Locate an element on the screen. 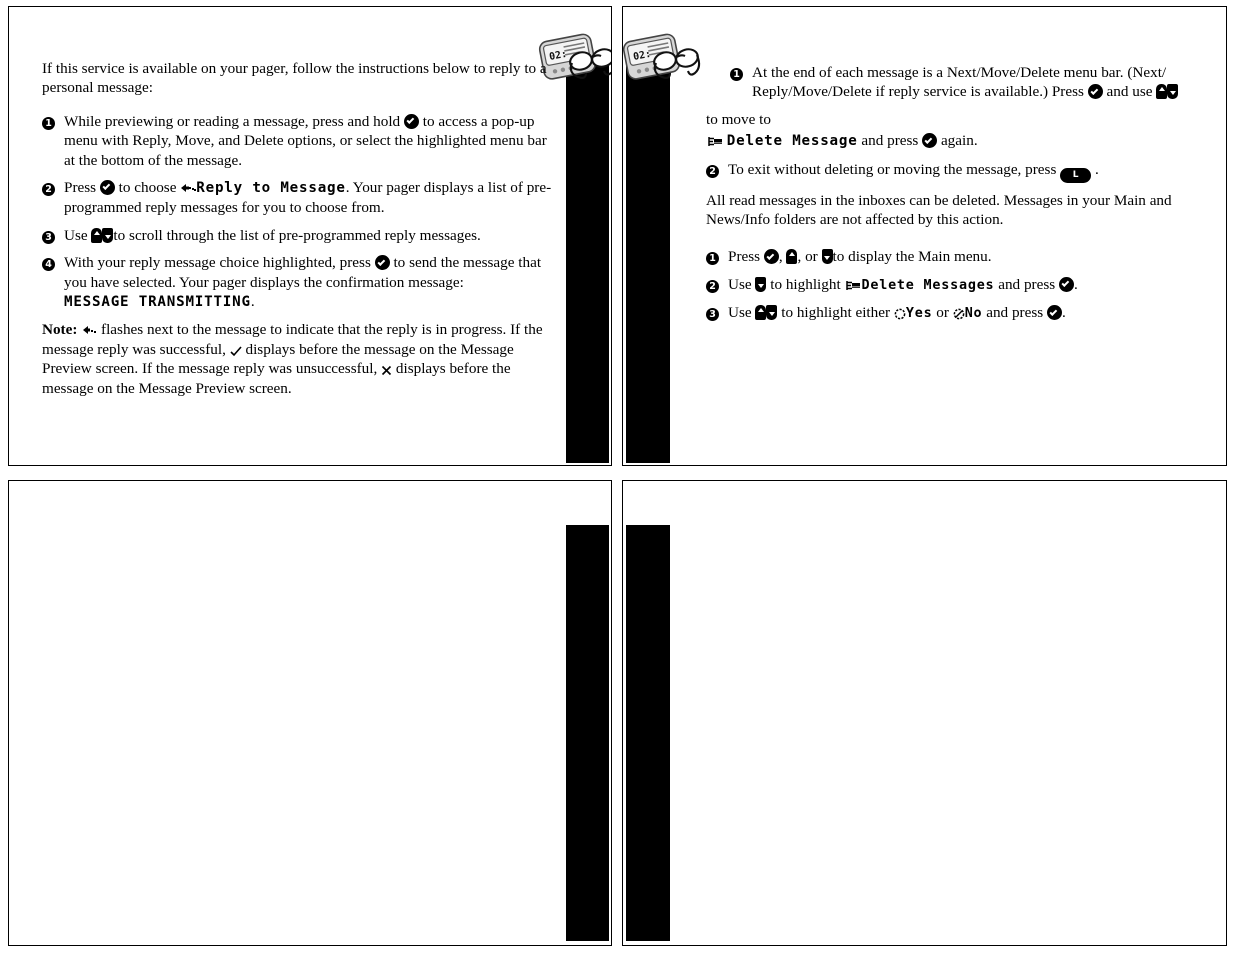 The height and width of the screenshot is (954, 1235). step-text-d: . is located at coordinates (1075, 284).